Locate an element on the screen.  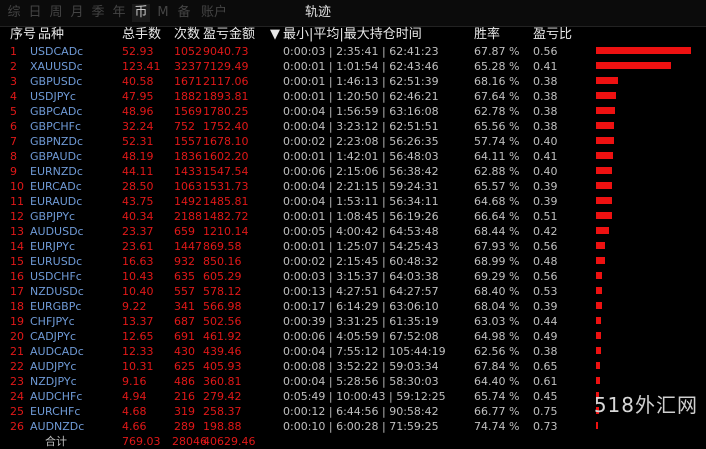
row-holding-time: 0:00:01 | 1:20:50 | 62:46:21 is located at coordinates (361, 96).